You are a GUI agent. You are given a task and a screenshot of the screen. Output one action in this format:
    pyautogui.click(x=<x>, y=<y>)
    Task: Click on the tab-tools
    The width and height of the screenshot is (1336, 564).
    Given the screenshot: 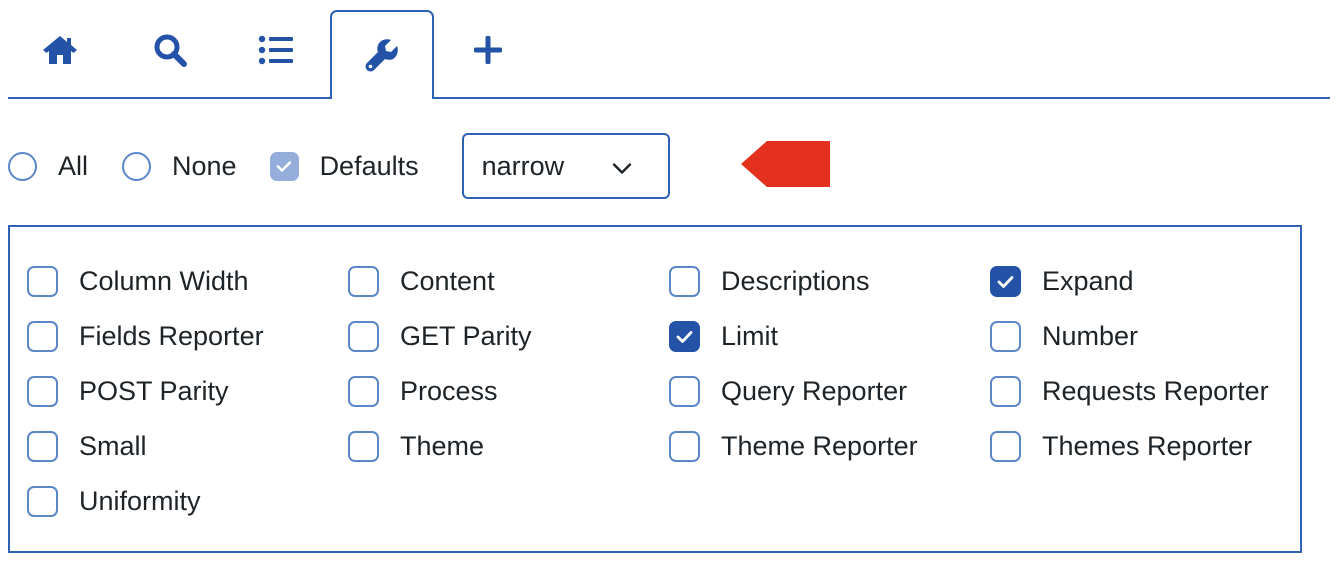 What is the action you would take?
    pyautogui.click(x=382, y=55)
    